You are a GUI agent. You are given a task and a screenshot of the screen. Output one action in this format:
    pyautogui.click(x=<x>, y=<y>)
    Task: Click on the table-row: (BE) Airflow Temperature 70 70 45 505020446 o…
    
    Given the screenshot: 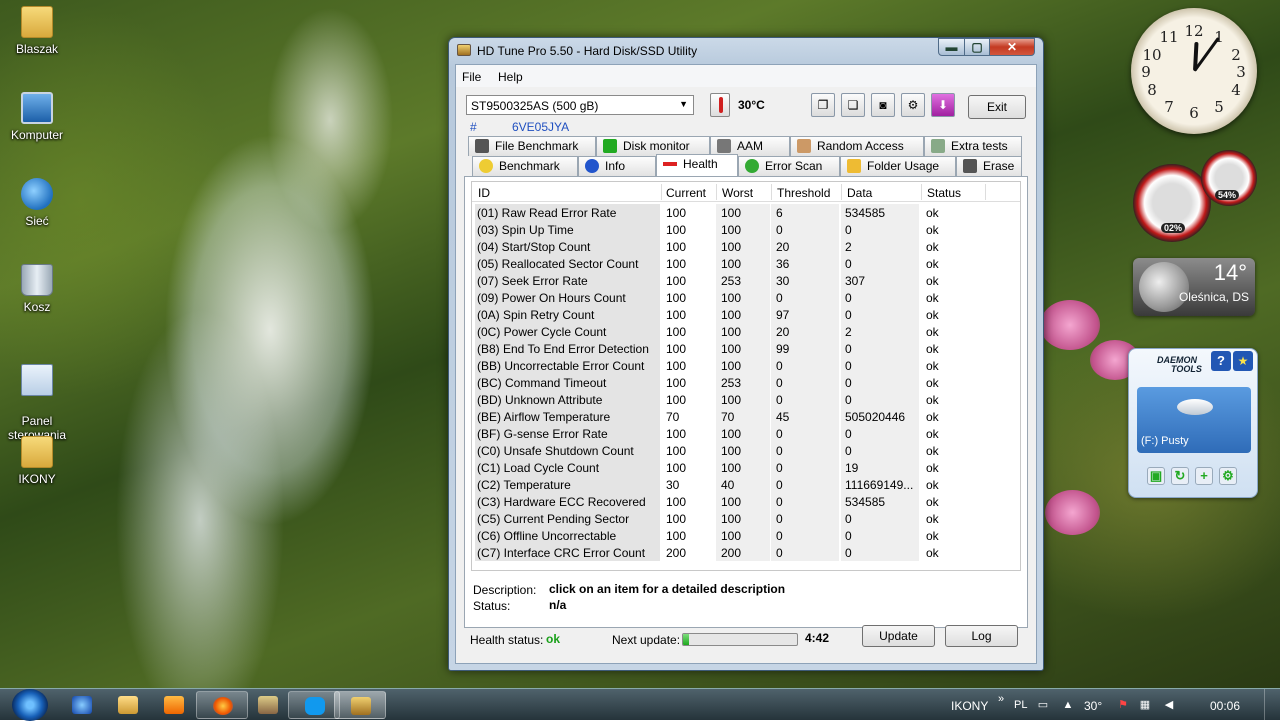 What is the action you would take?
    pyautogui.click(x=747, y=416)
    